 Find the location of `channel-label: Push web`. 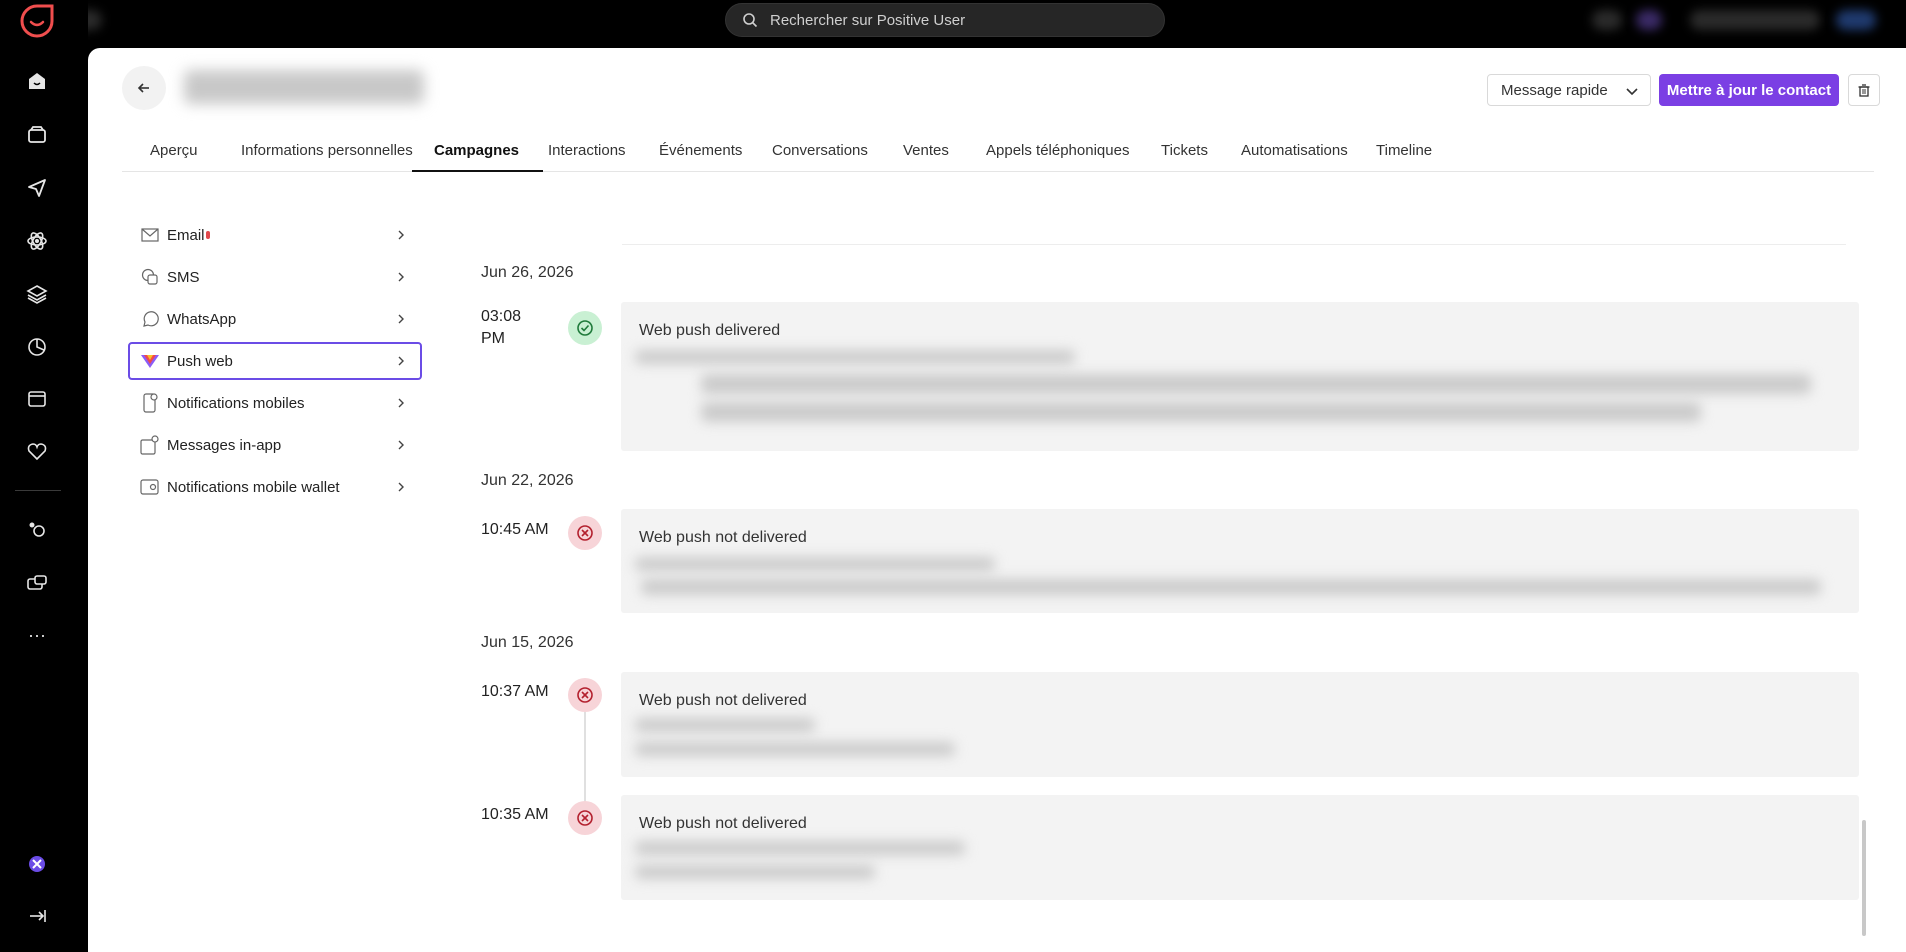

channel-label: Push web is located at coordinates (200, 361).